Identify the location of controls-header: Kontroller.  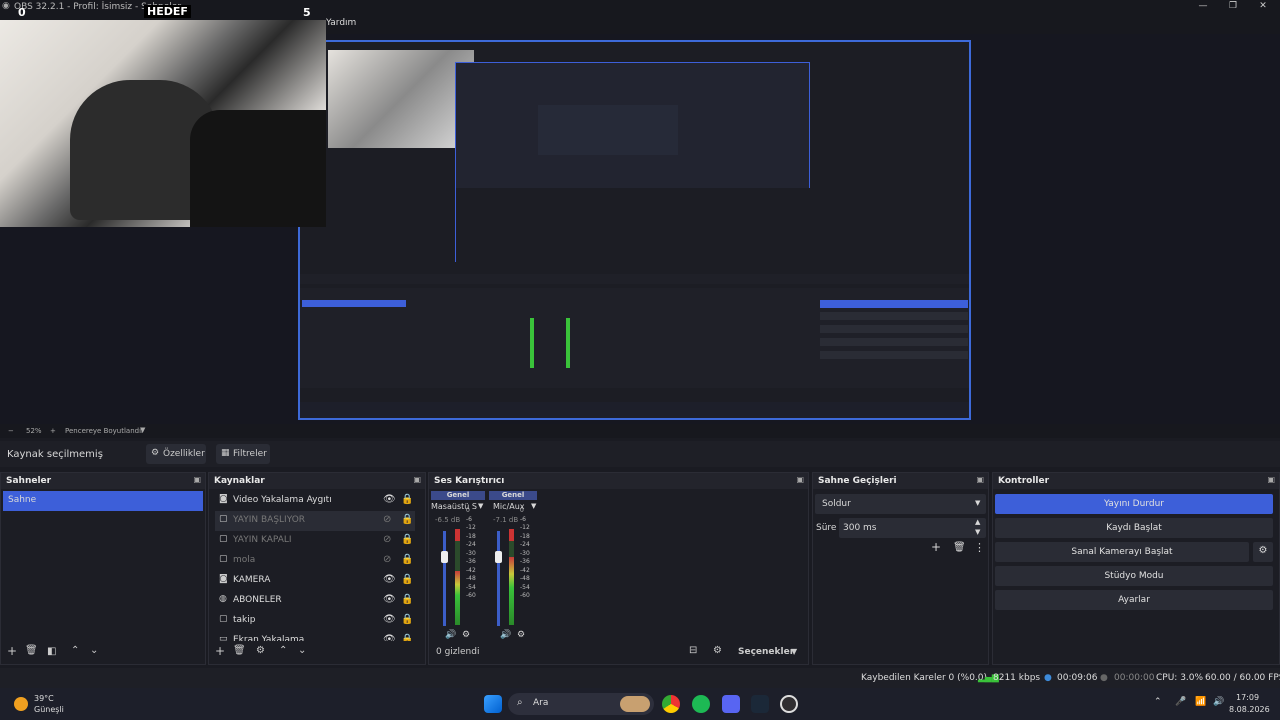
(1136, 481).